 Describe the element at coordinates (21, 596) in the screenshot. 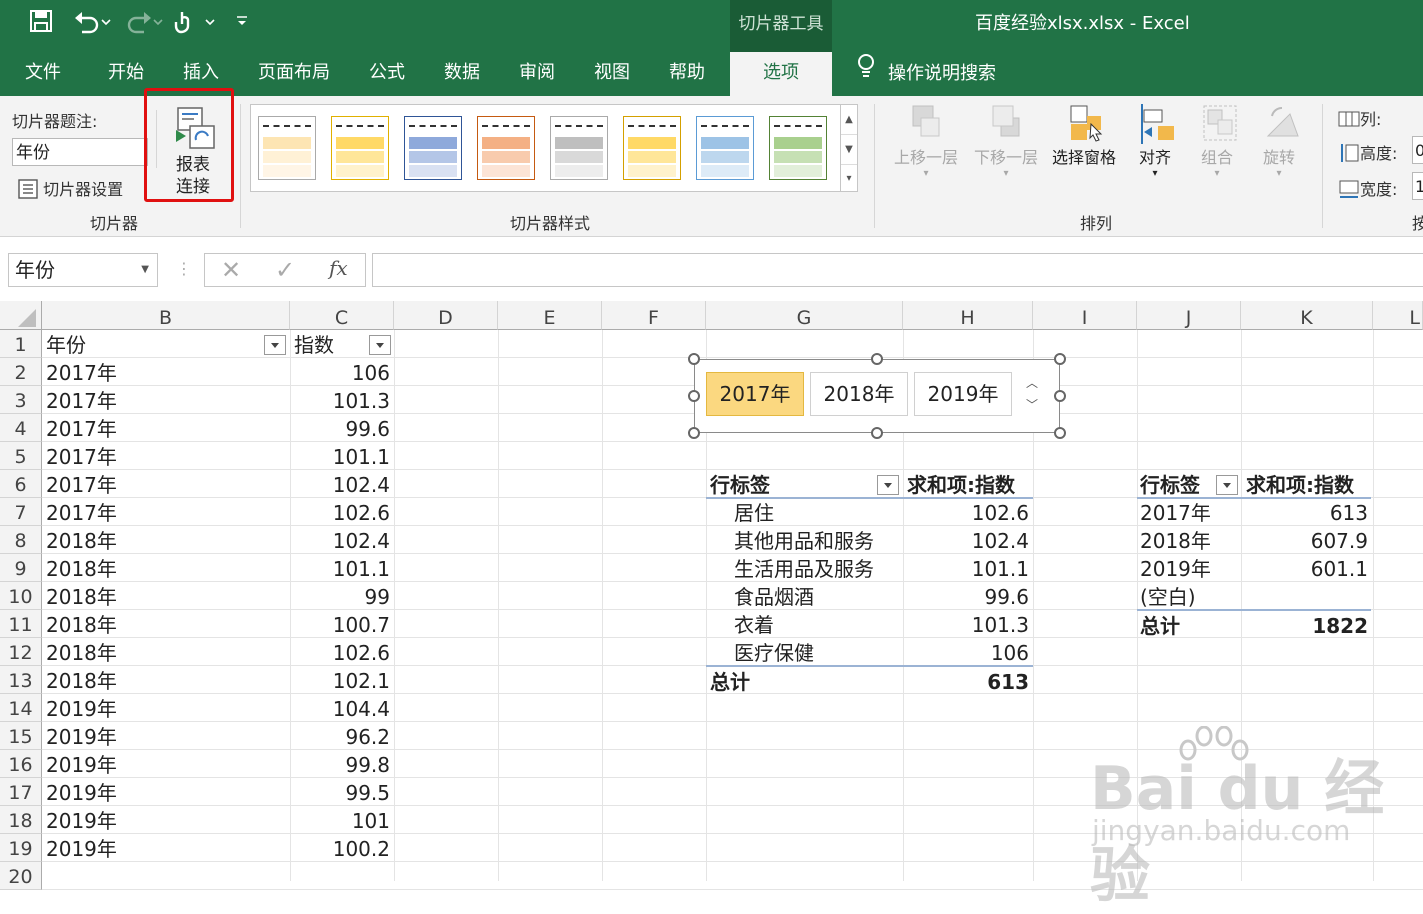

I see `row-header: 10` at that location.